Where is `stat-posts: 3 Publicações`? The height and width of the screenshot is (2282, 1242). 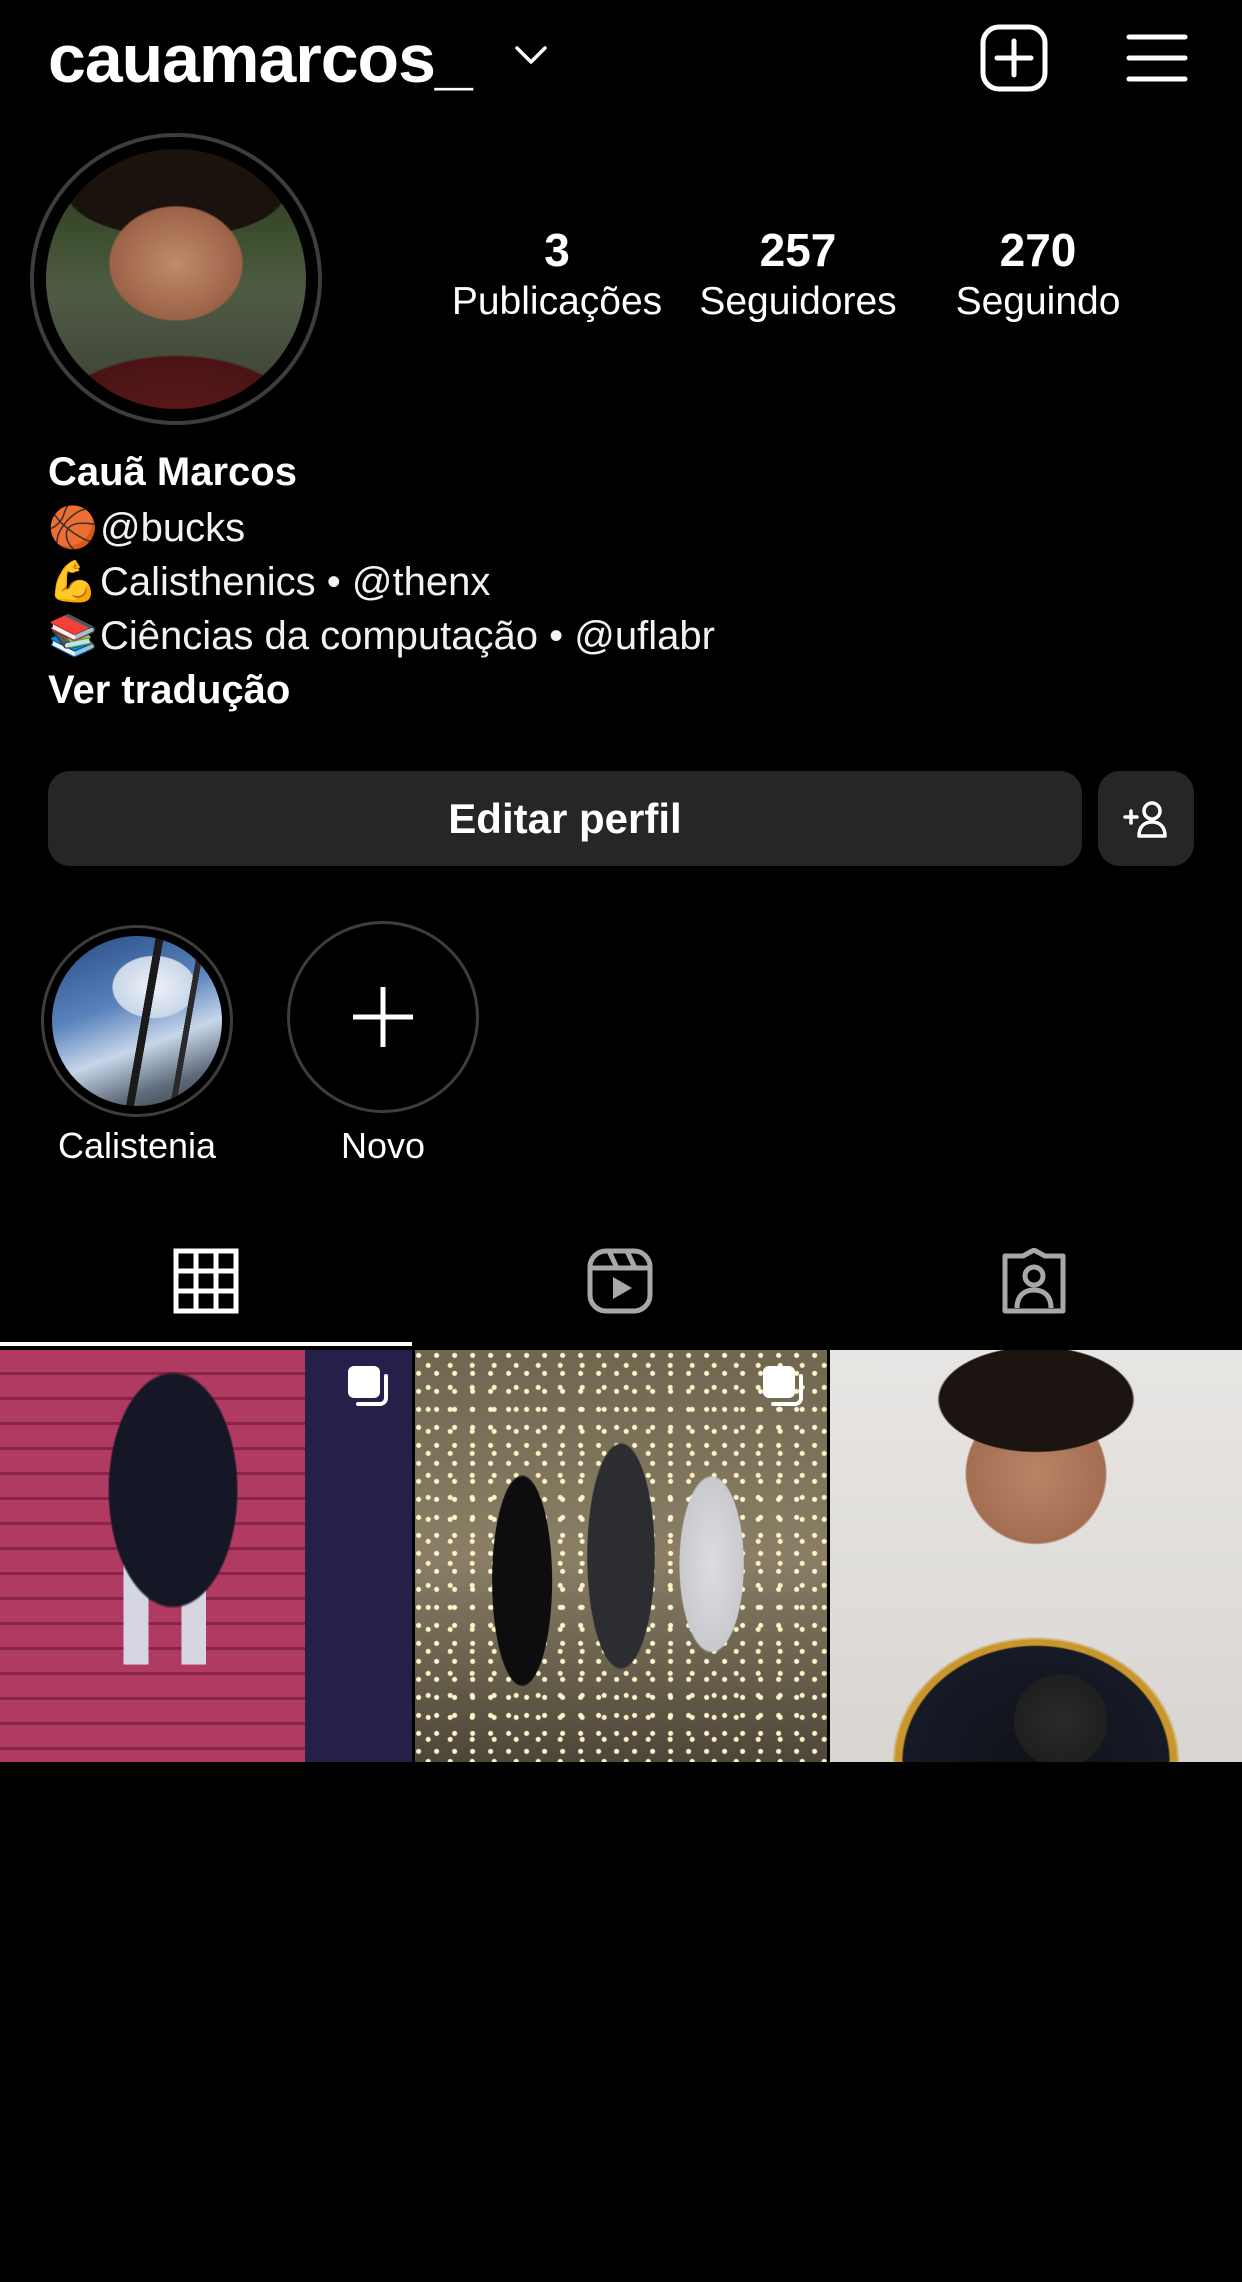
stat-posts: 3 Publicações is located at coordinates (557, 274).